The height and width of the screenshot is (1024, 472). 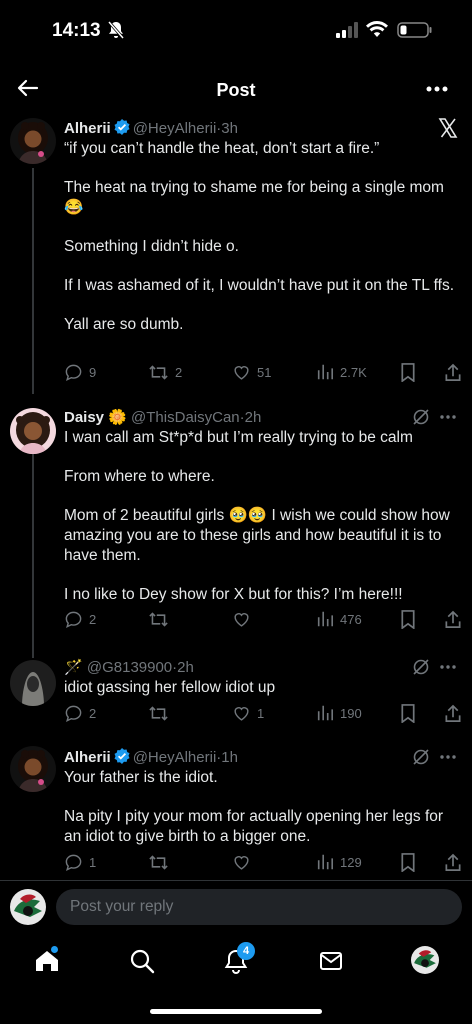 What do you see at coordinates (185, 417) in the screenshot?
I see `author-handle: @ThisDaisyCan` at bounding box center [185, 417].